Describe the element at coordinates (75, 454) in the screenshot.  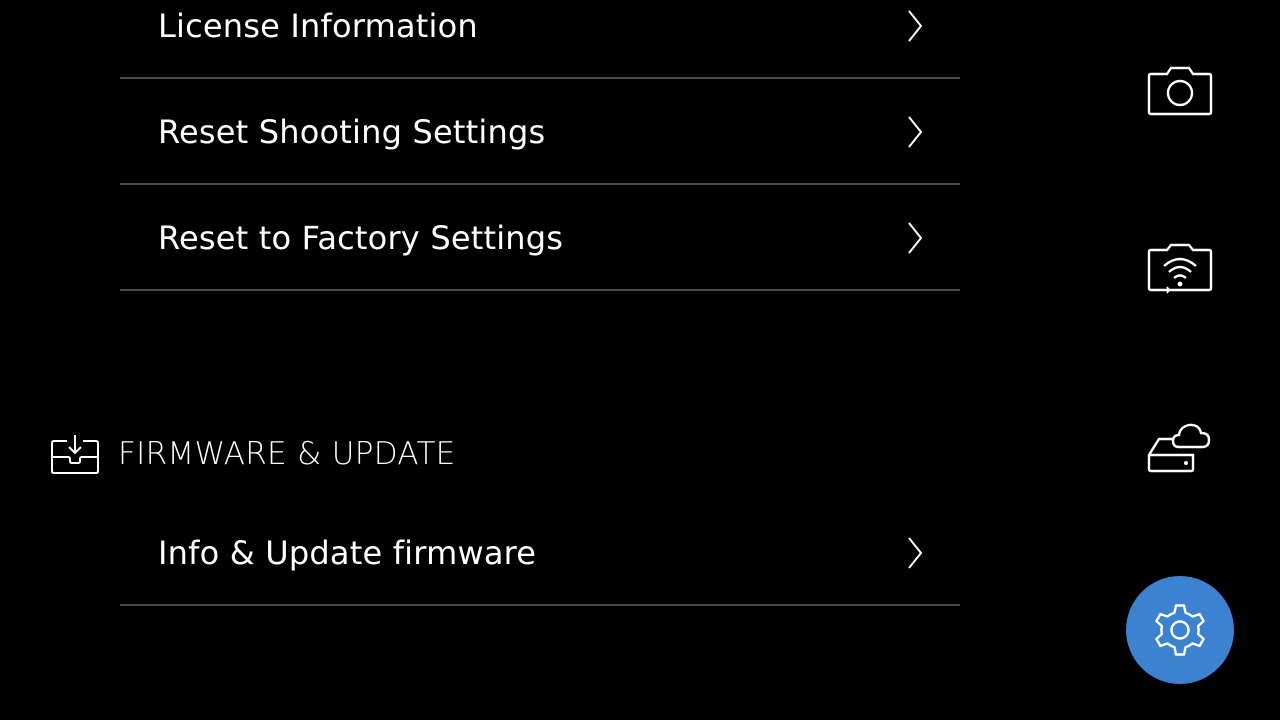
I see `download-tray-icon` at that location.